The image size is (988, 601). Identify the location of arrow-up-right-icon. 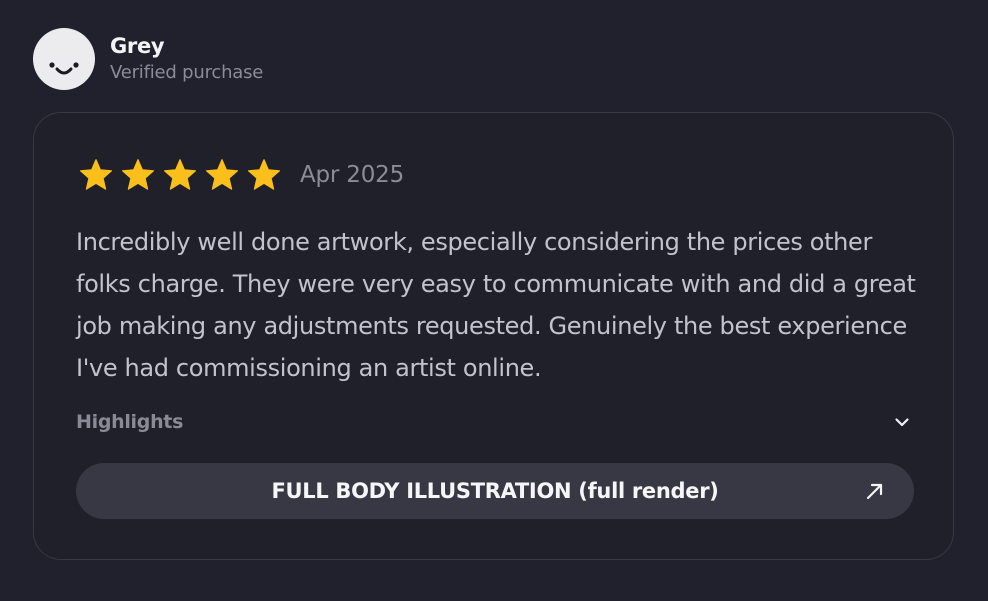
(874, 491).